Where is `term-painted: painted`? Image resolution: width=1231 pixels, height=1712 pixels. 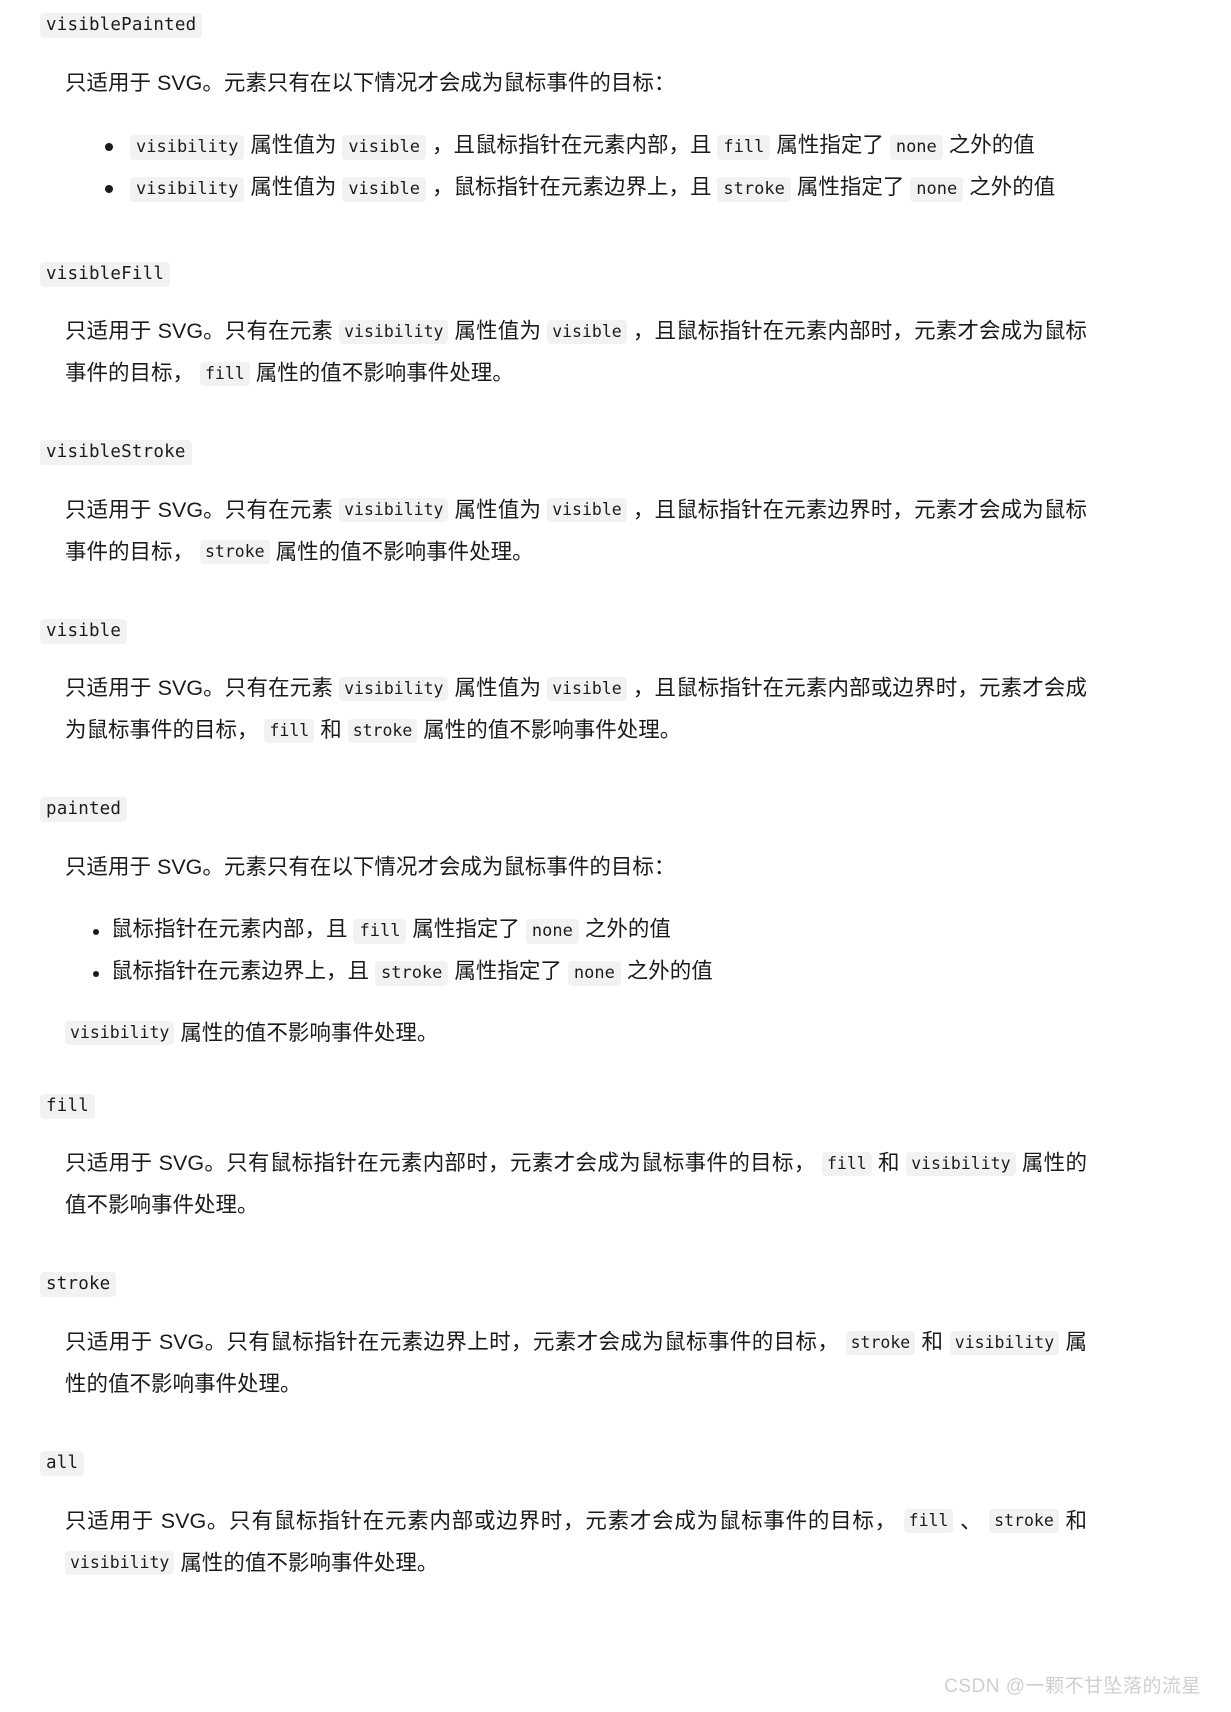
term-painted: painted is located at coordinates (615, 810).